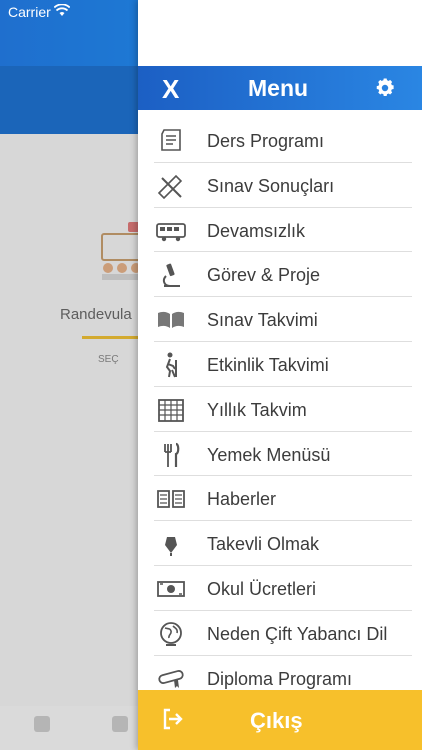 Image resolution: width=422 pixels, height=750 pixels. I want to click on menu-item-label: Sınav Takvimi, so click(262, 320).